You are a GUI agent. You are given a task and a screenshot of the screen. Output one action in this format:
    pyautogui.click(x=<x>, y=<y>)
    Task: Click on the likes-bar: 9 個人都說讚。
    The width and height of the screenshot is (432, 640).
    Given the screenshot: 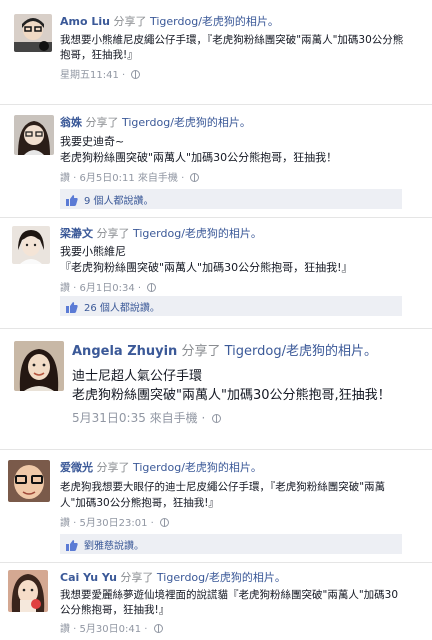 What is the action you would take?
    pyautogui.click(x=231, y=199)
    